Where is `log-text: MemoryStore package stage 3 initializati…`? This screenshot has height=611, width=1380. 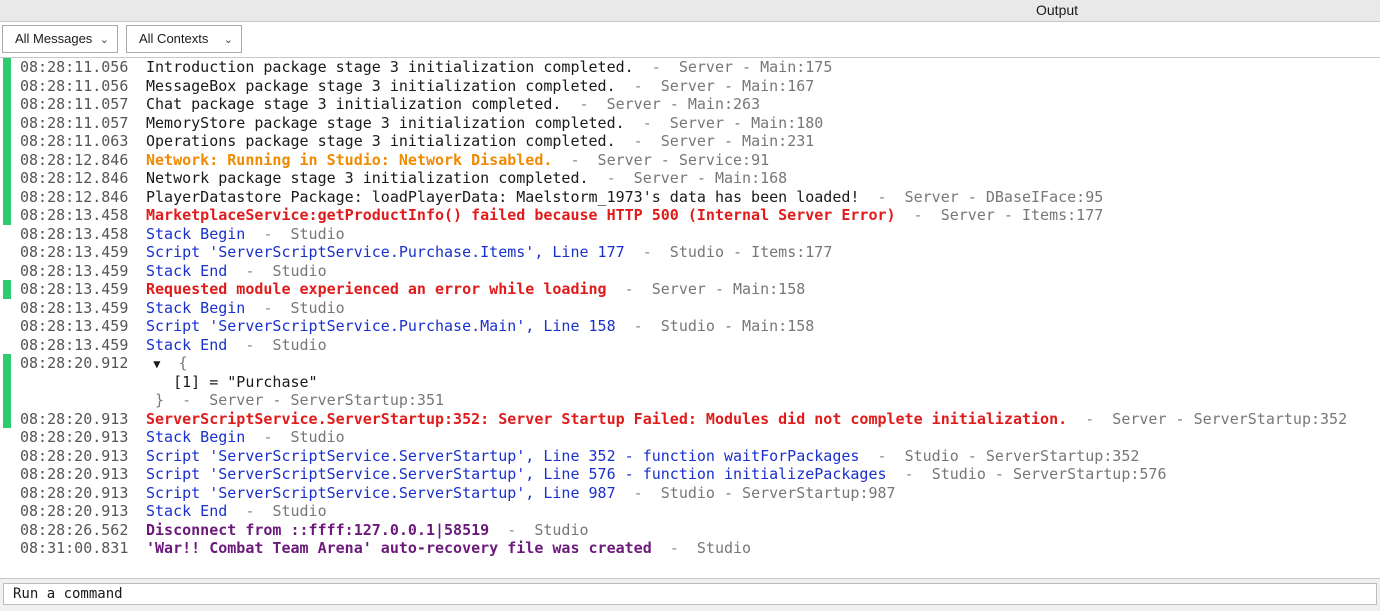 log-text: MemoryStore package stage 3 initializati… is located at coordinates (385, 122).